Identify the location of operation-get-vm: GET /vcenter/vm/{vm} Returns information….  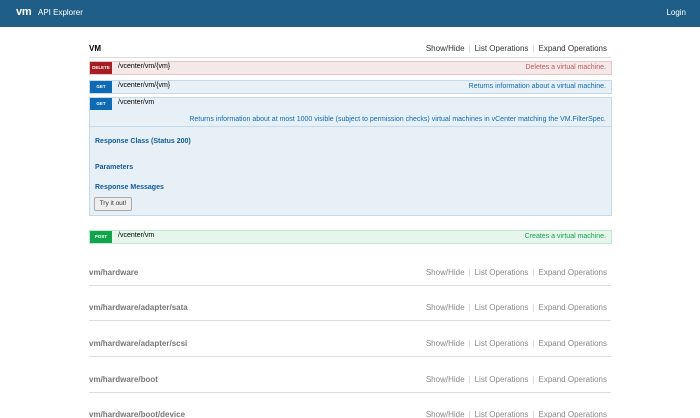
(350, 87).